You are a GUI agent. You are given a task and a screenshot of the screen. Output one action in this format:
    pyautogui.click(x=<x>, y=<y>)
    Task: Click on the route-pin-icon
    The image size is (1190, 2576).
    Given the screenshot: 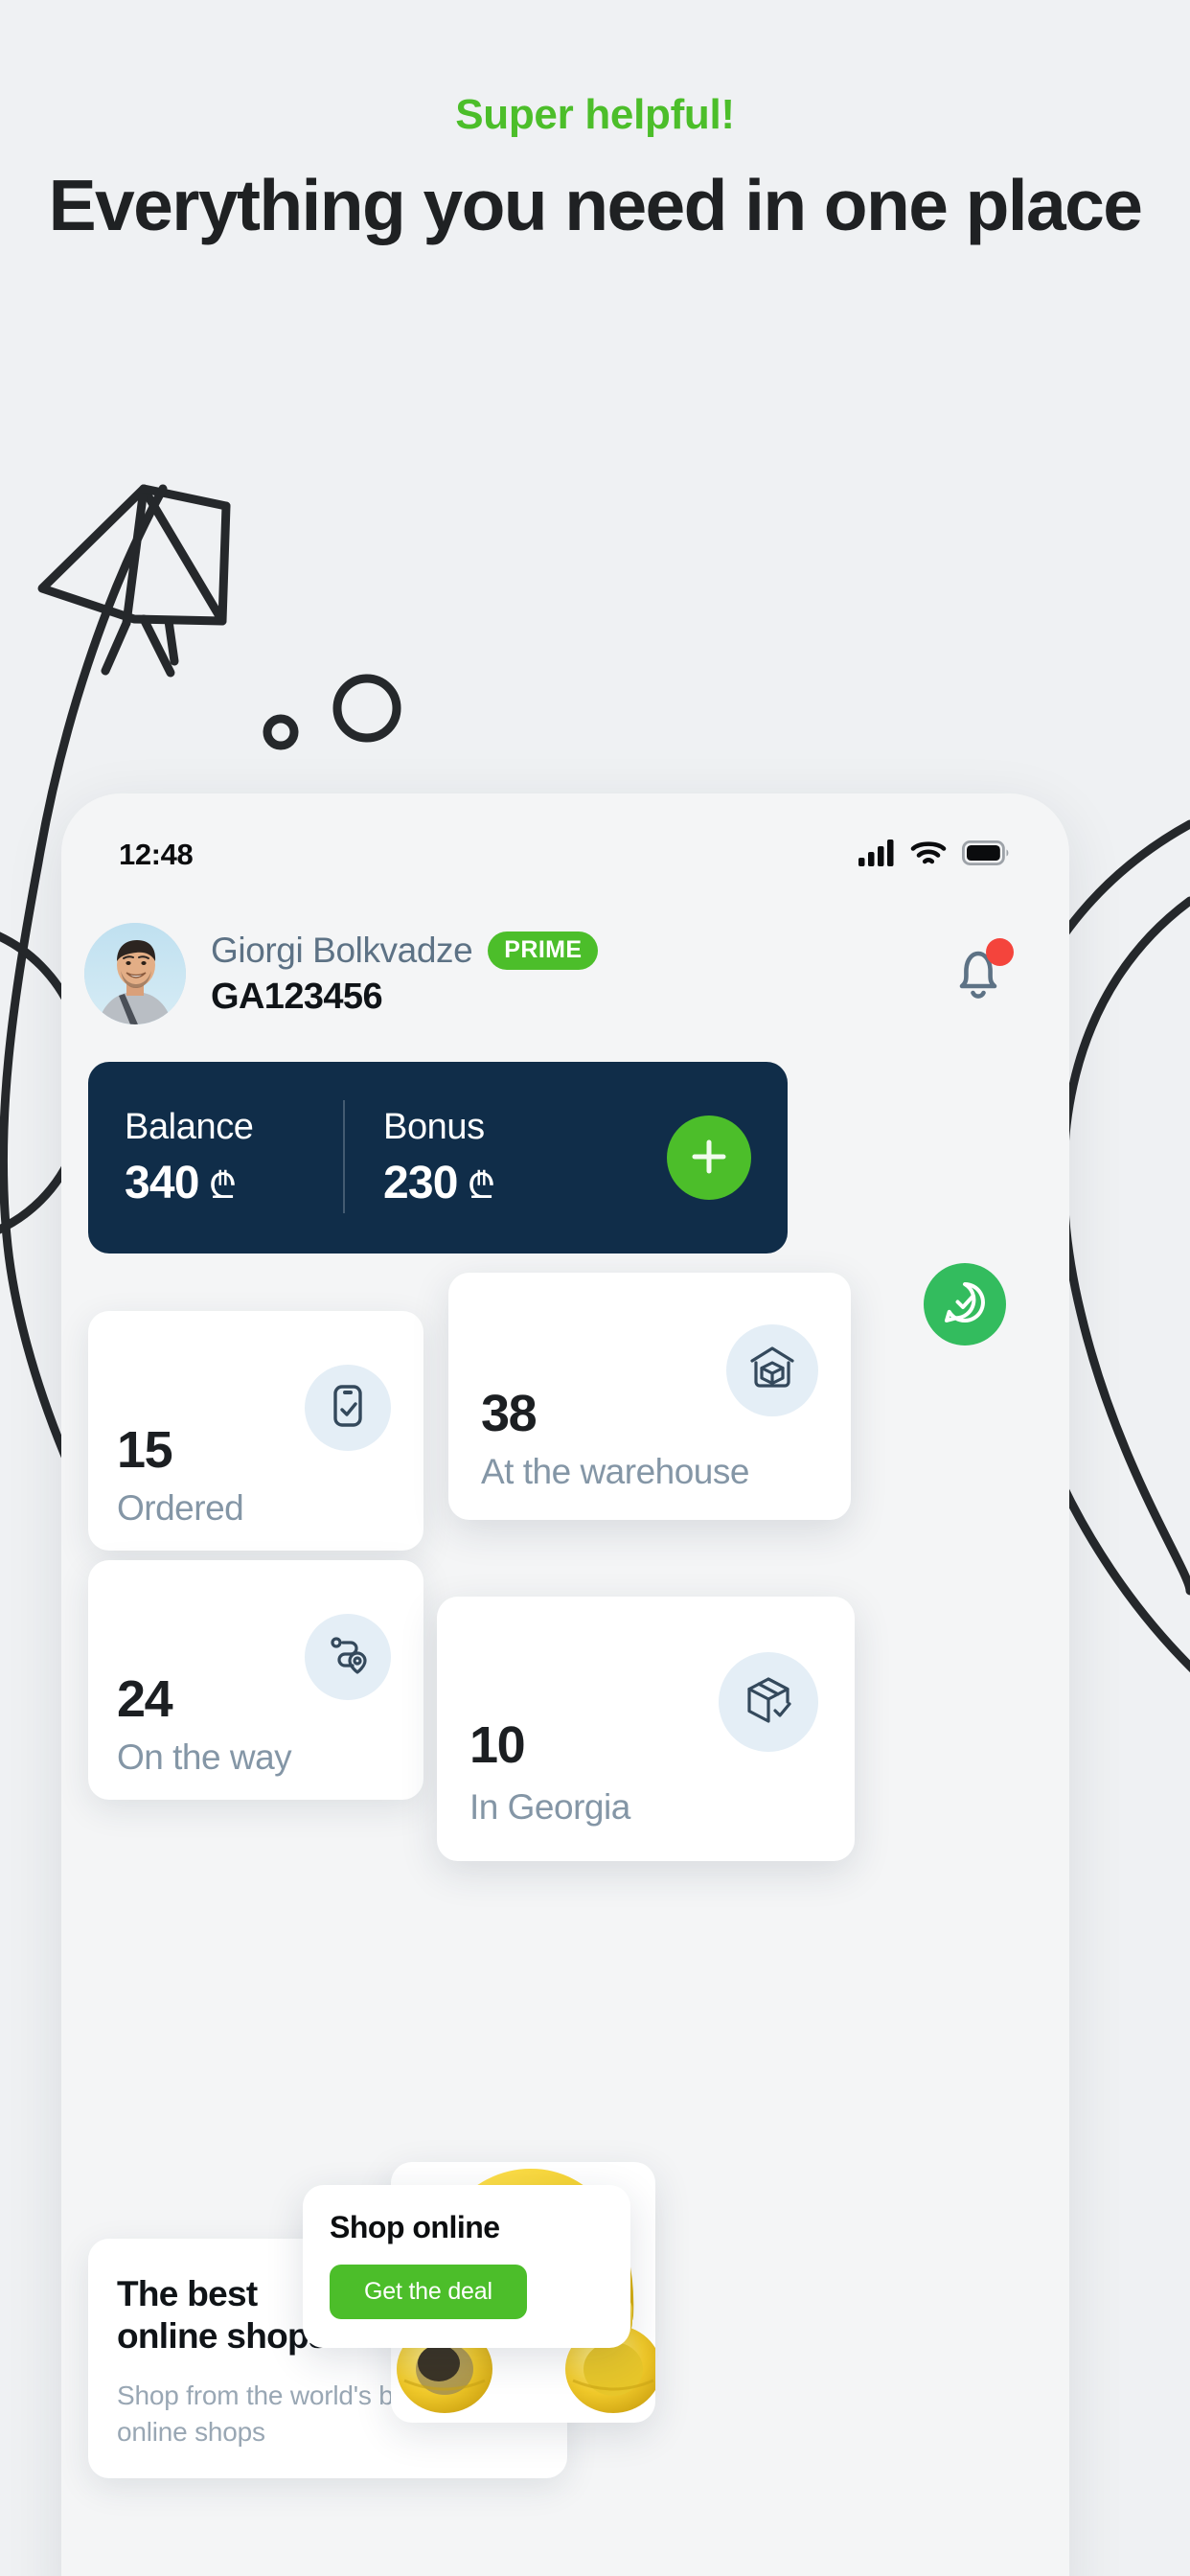 What is the action you would take?
    pyautogui.click(x=348, y=1657)
    